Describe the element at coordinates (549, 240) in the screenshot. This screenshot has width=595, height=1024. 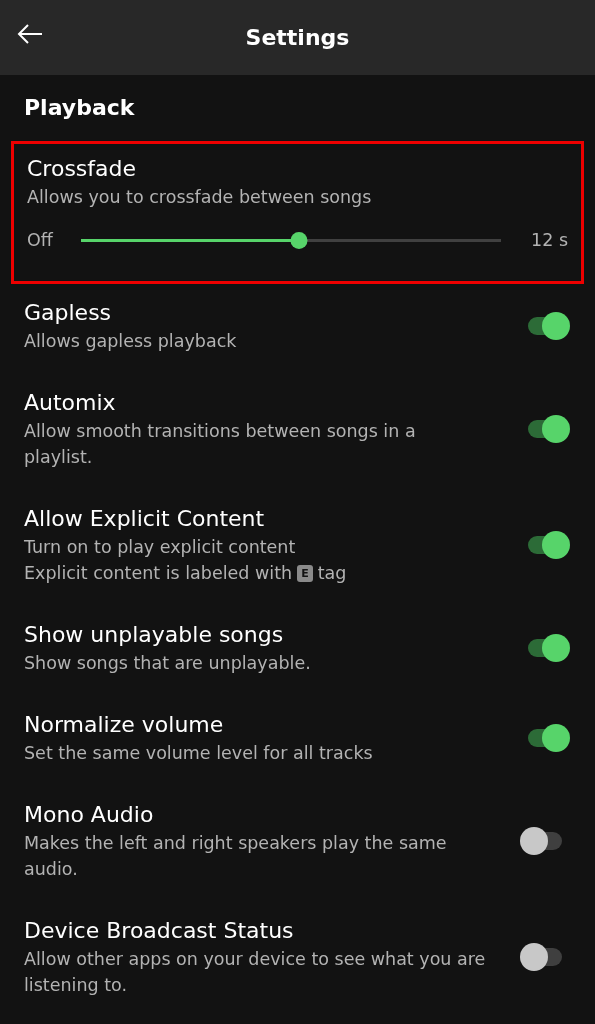
I see `slider-max-label: 12 s` at that location.